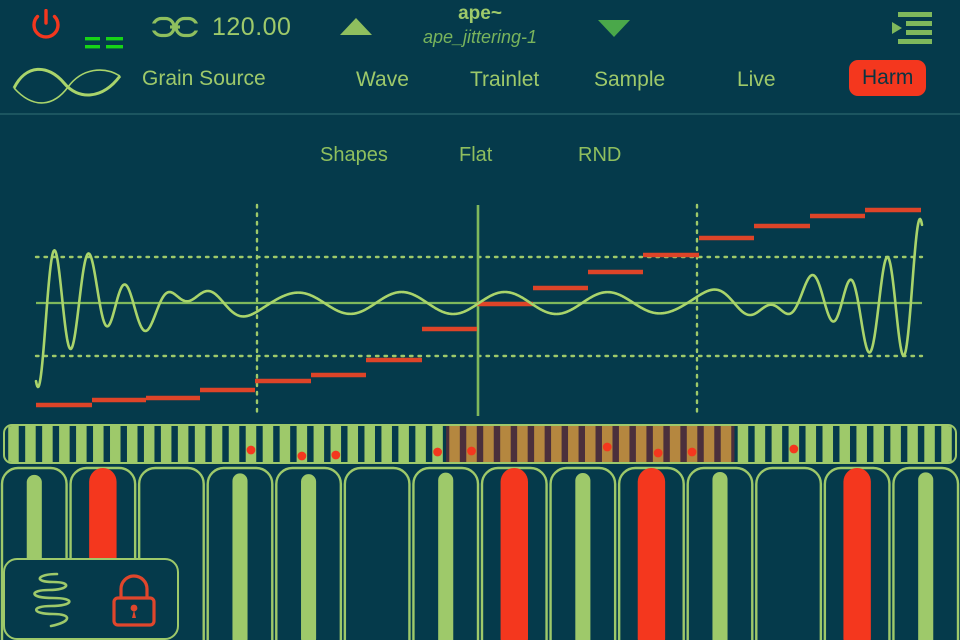 This screenshot has width=960, height=640. What do you see at coordinates (908, 30) in the screenshot?
I see `menu-indent-icon` at bounding box center [908, 30].